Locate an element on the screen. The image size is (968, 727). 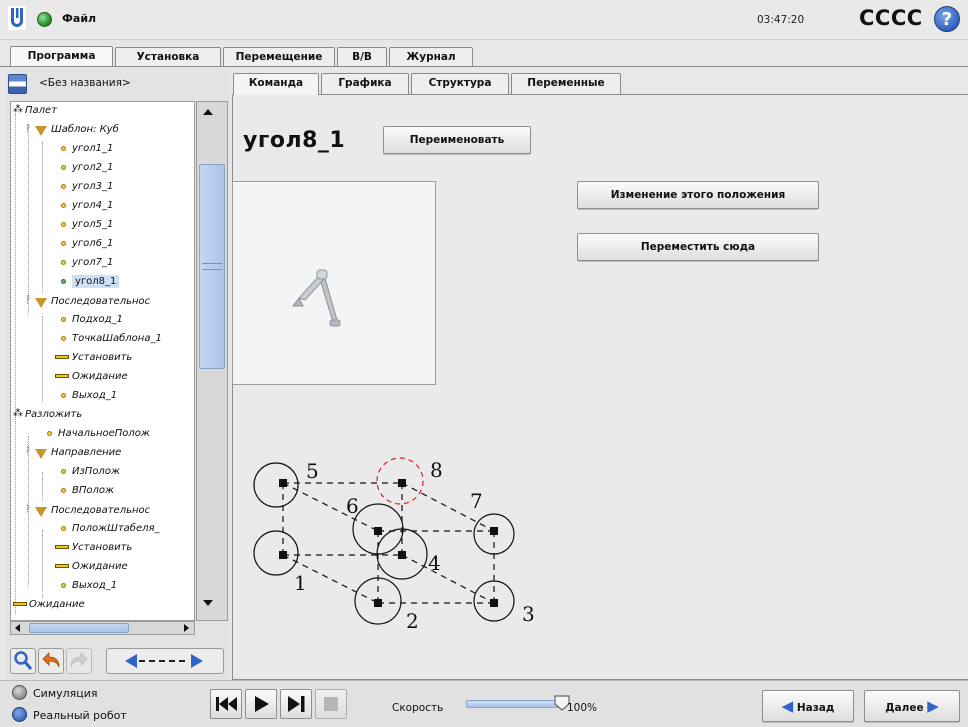
tree-node-waypoint: угол6_1 is located at coordinates (92, 243).